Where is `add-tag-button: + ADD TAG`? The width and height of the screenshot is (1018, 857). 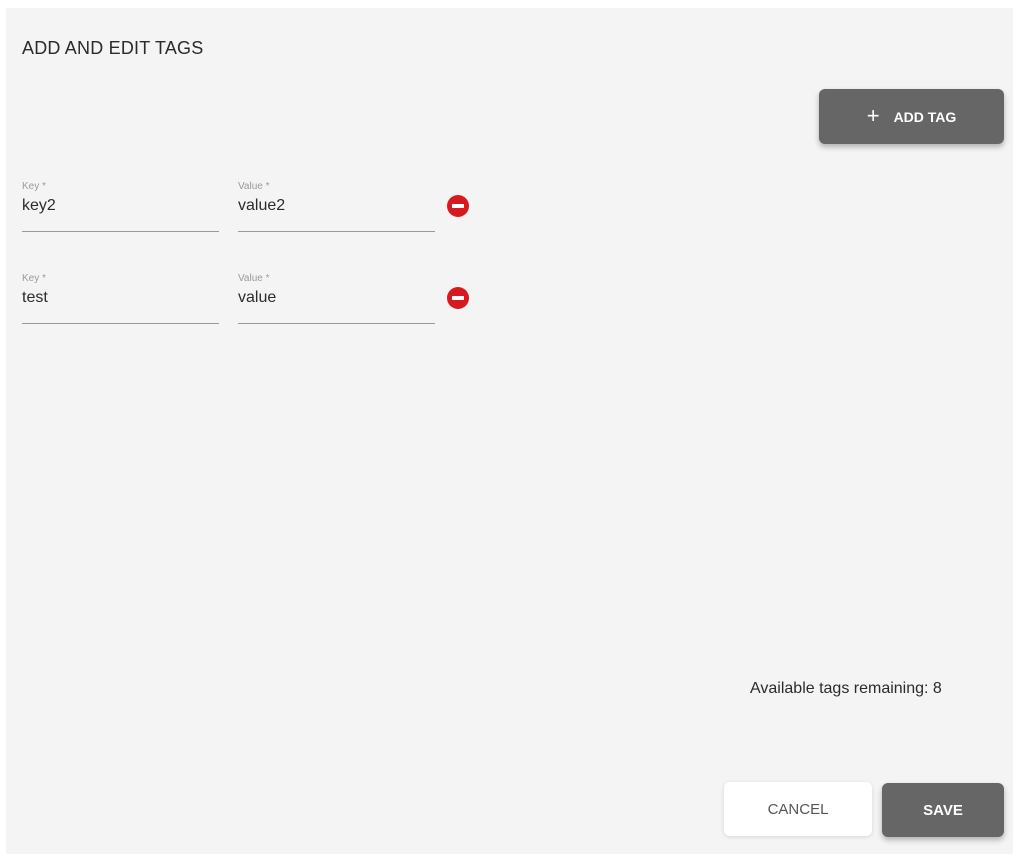 add-tag-button: + ADD TAG is located at coordinates (911, 116).